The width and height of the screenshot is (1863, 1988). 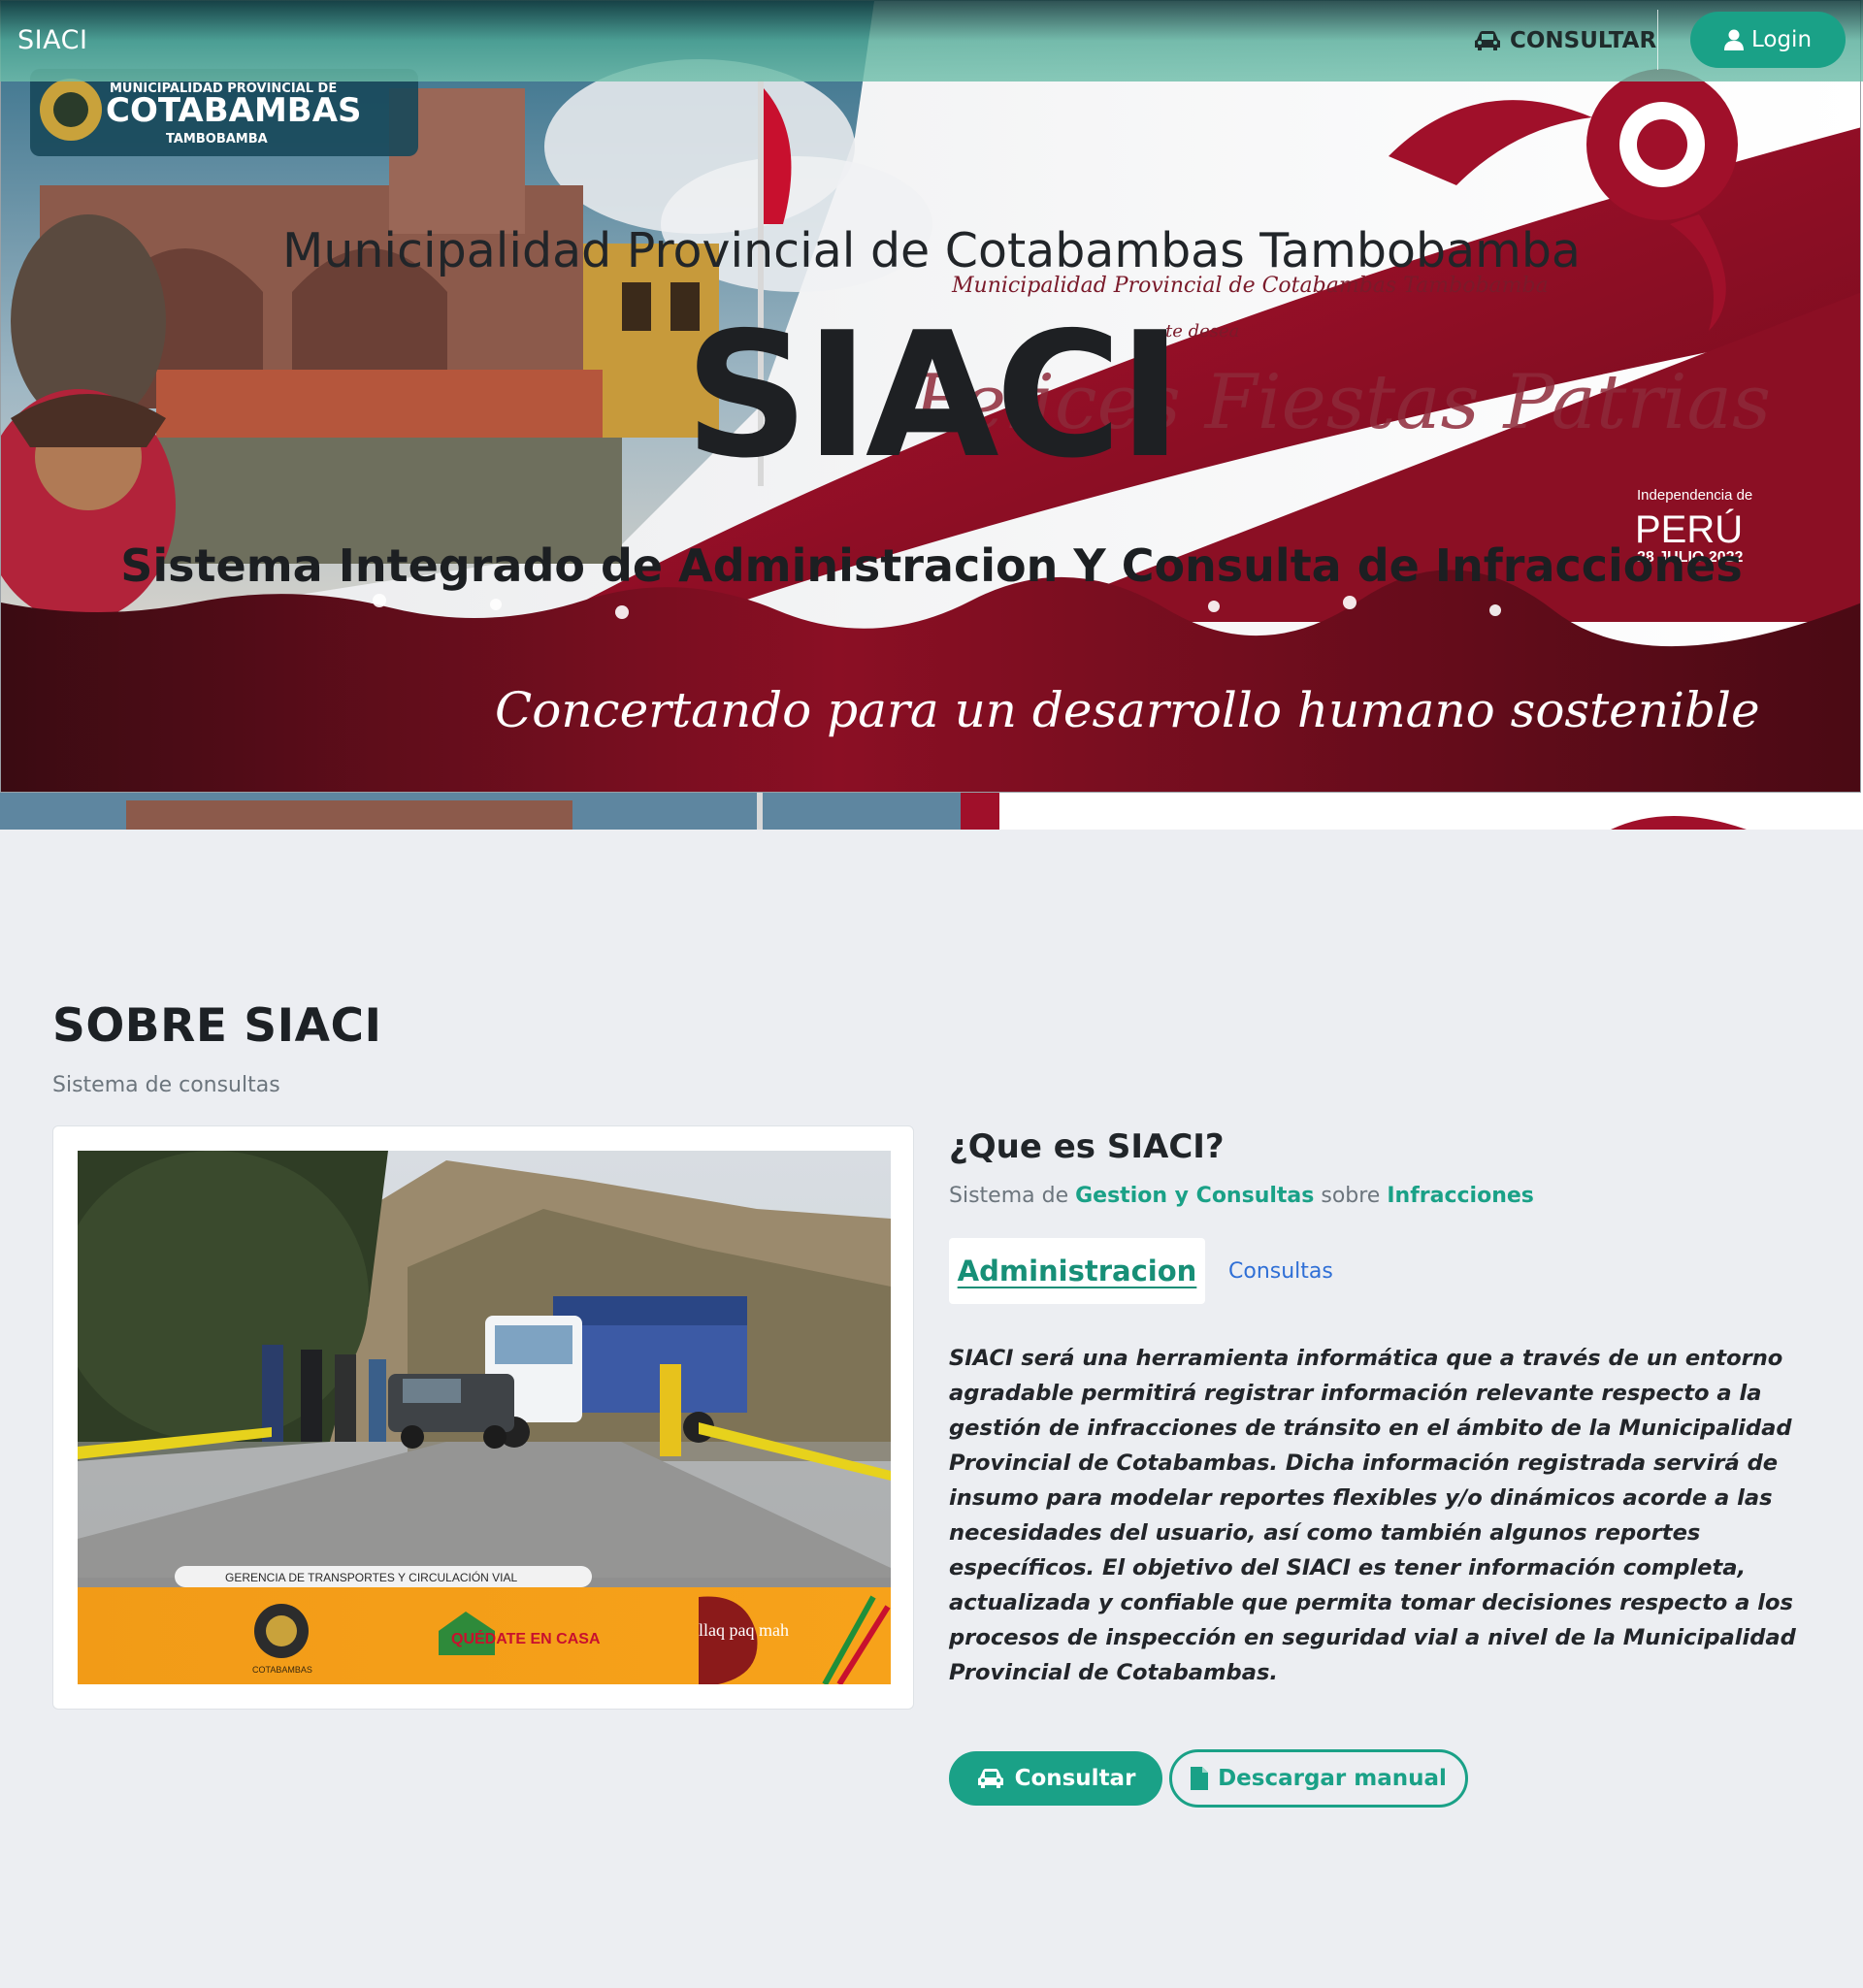 I want to click on banner-logo-bottom: TAMBOBAMBA, so click(x=217, y=139).